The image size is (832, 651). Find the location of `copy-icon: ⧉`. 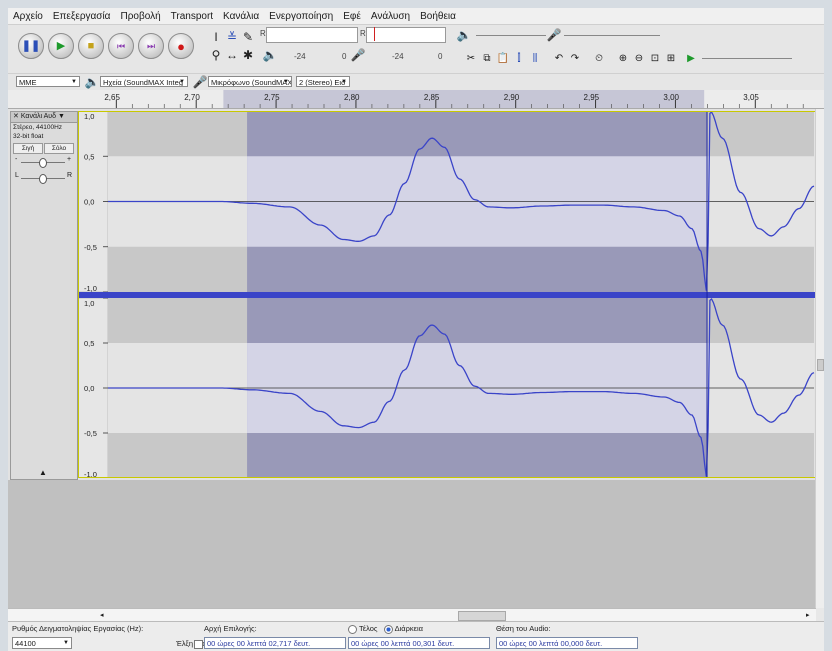

copy-icon: ⧉ is located at coordinates (487, 58).